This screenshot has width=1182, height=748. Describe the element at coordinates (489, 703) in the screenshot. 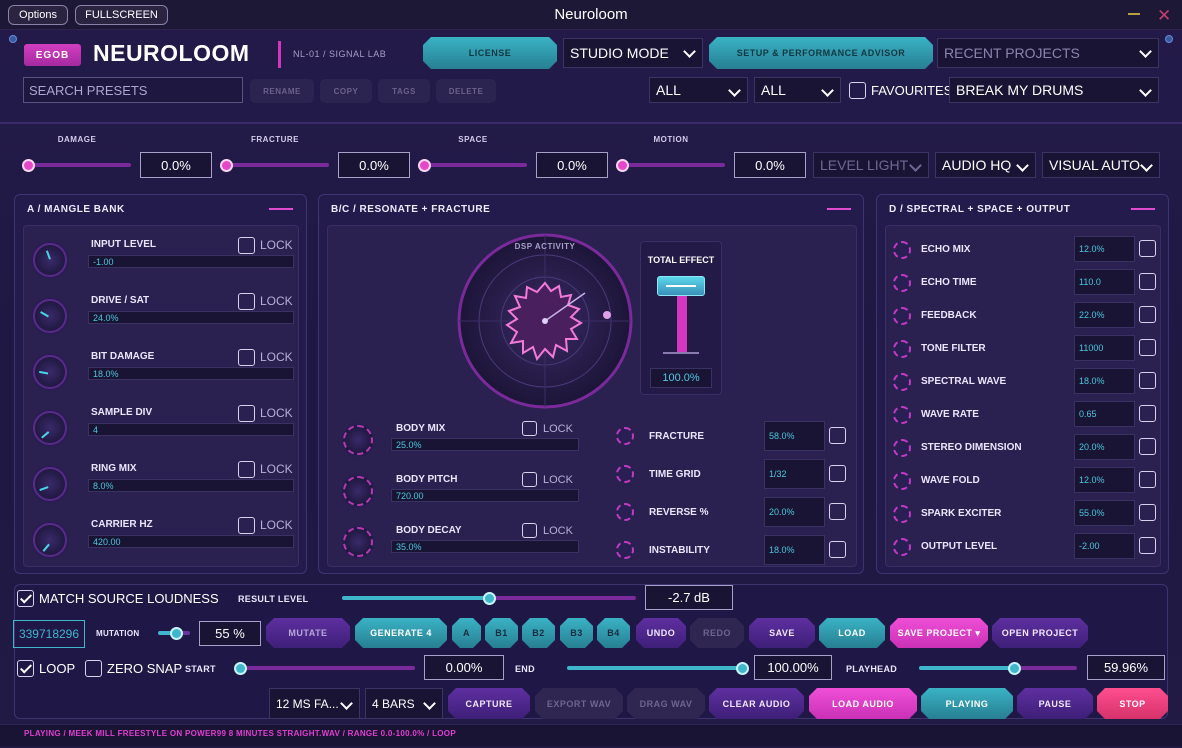

I see `capture-button: CAPTURE` at that location.